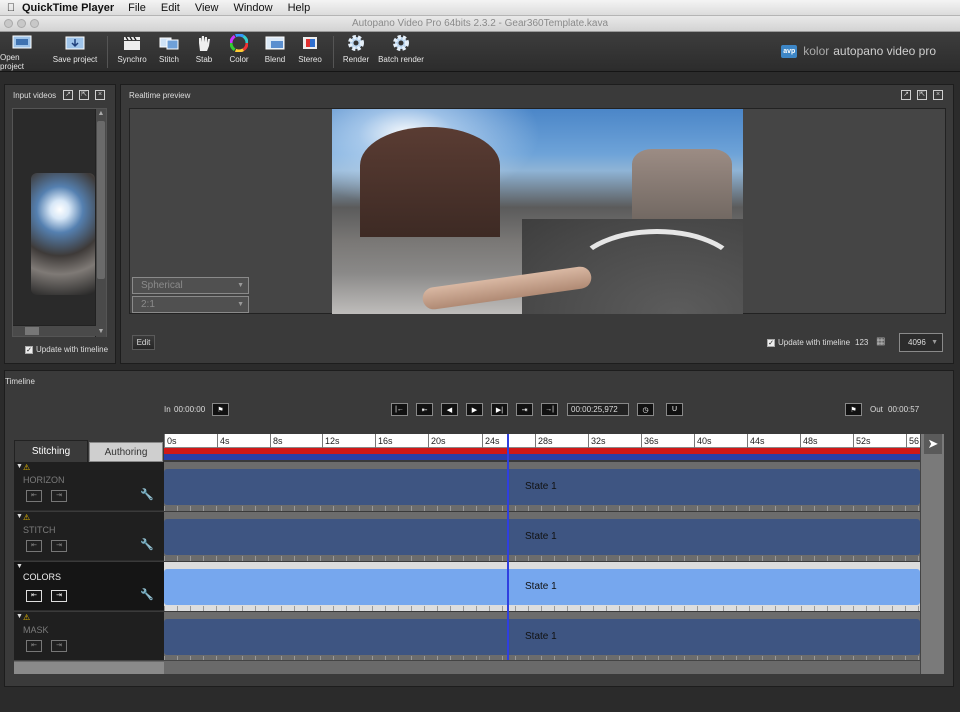 The image size is (960, 712). I want to click on track-lane-stitch: State 1, so click(542, 536).